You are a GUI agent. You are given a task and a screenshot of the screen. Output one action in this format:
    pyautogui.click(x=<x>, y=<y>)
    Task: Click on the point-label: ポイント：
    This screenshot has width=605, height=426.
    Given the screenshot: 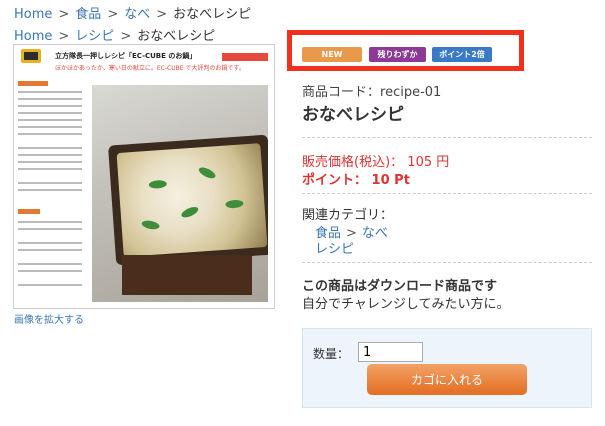 What is the action you would take?
    pyautogui.click(x=335, y=180)
    